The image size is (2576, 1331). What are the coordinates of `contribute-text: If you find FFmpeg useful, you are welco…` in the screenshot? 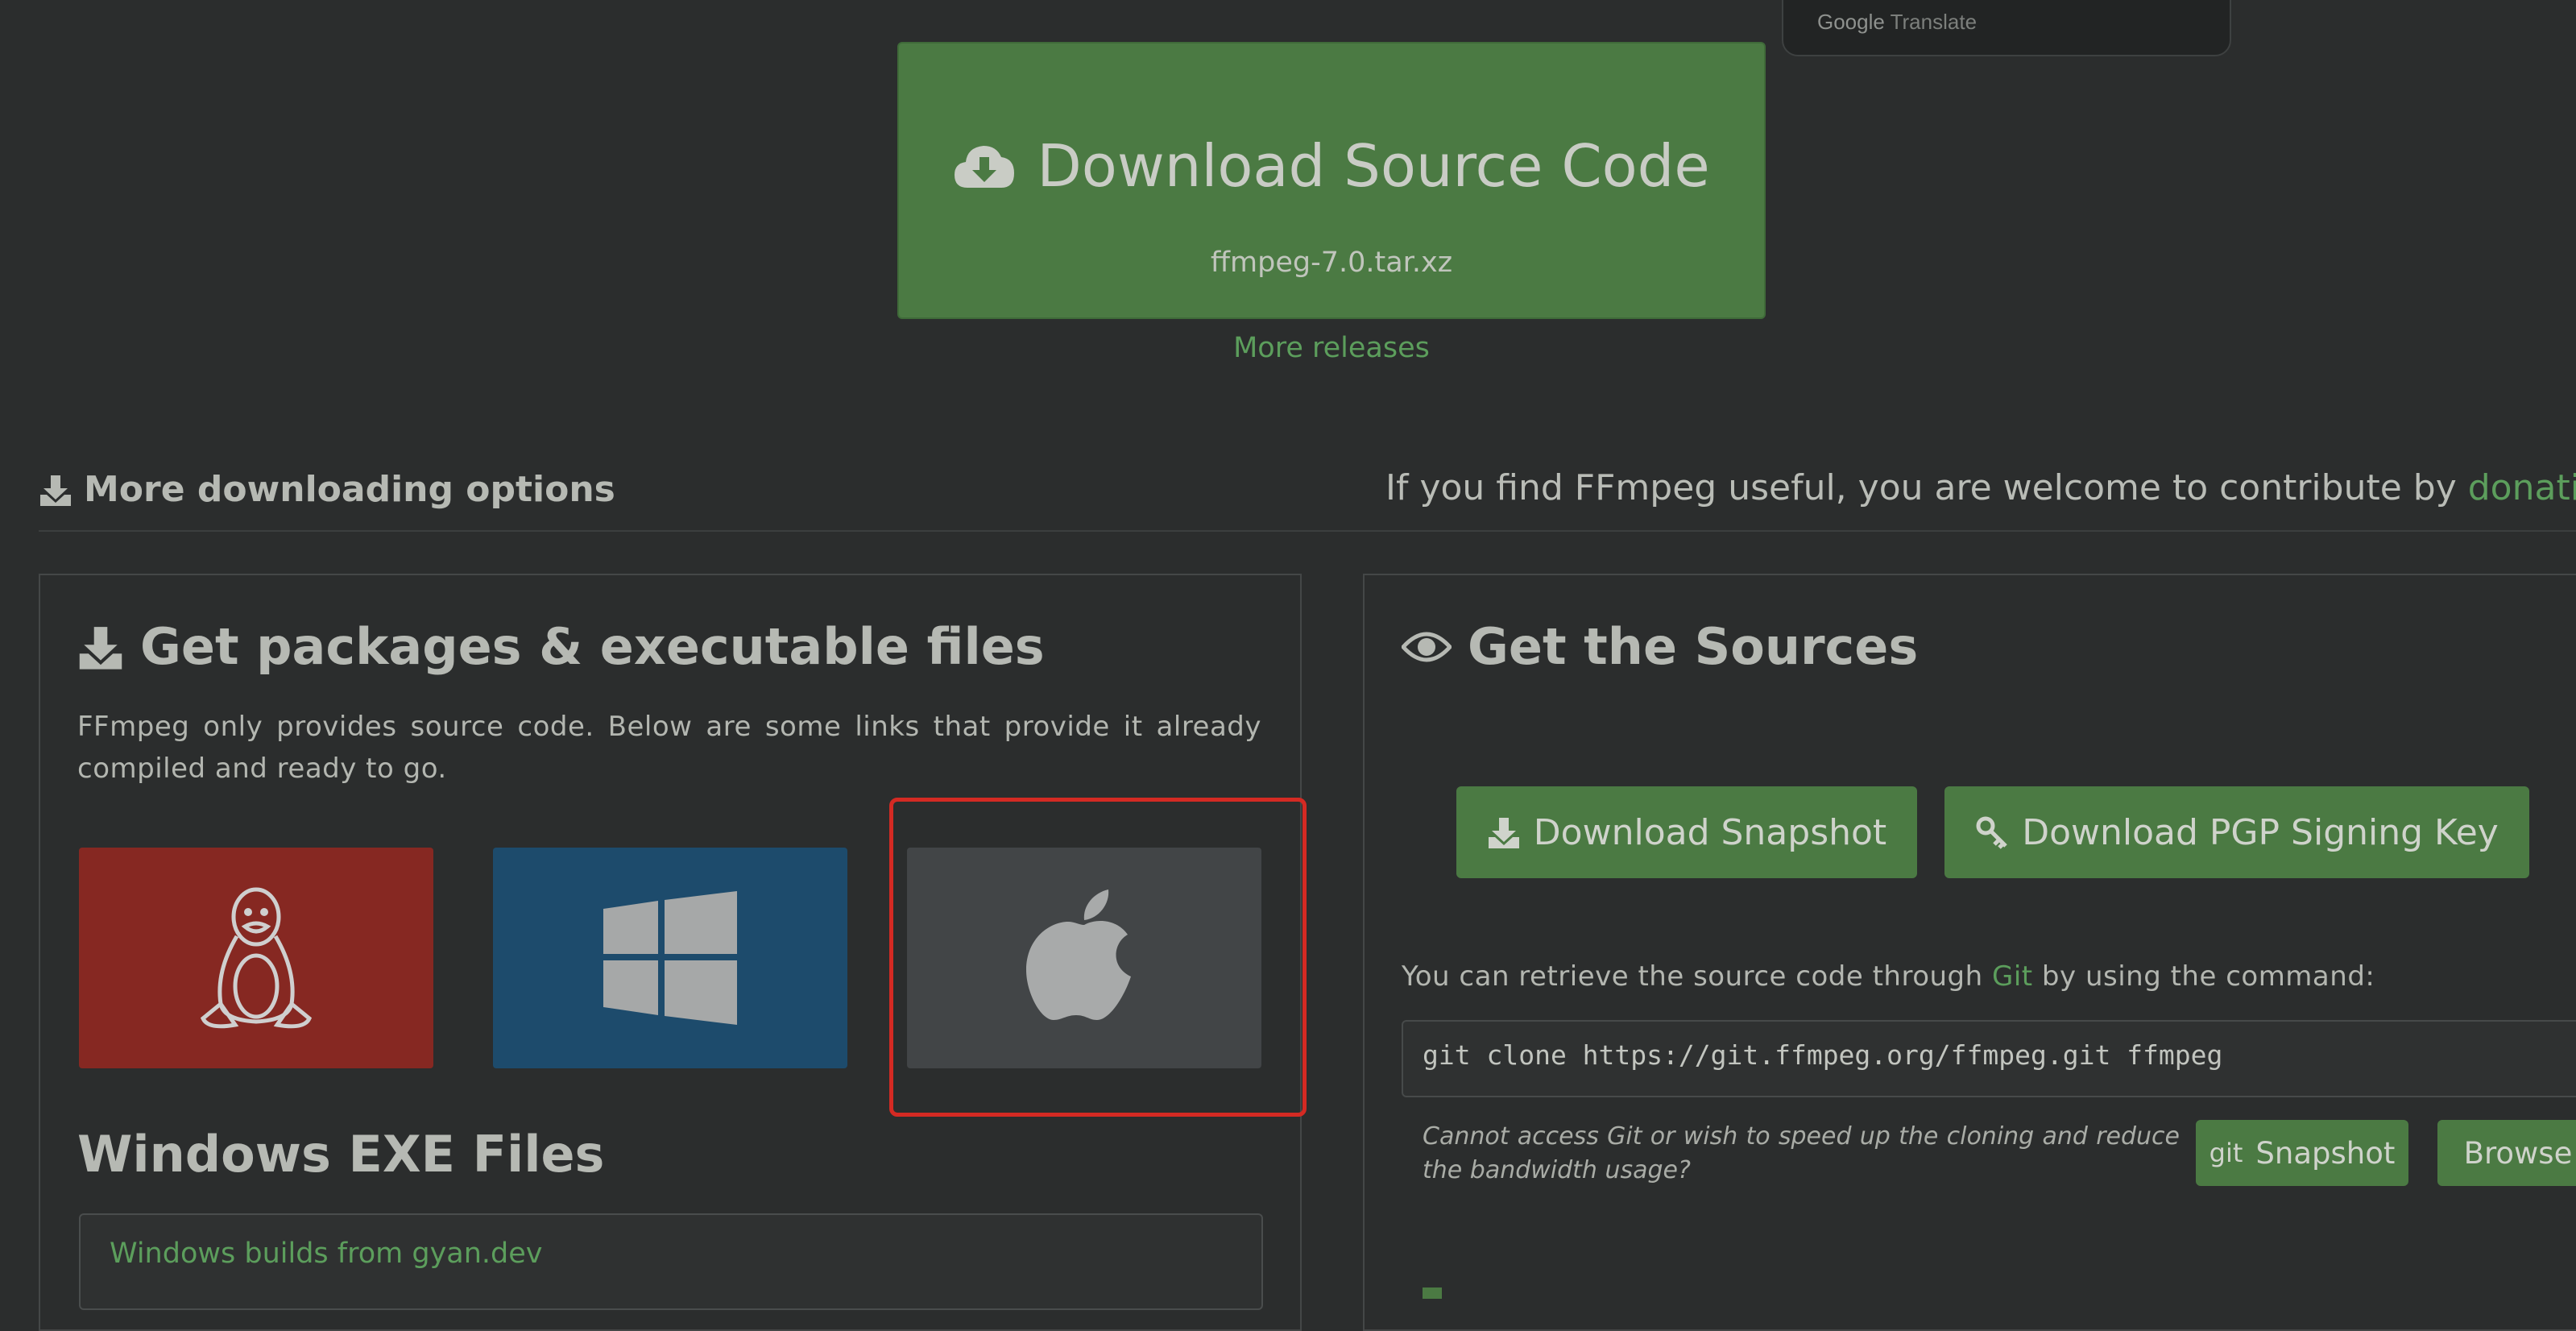 It's located at (1980, 488).